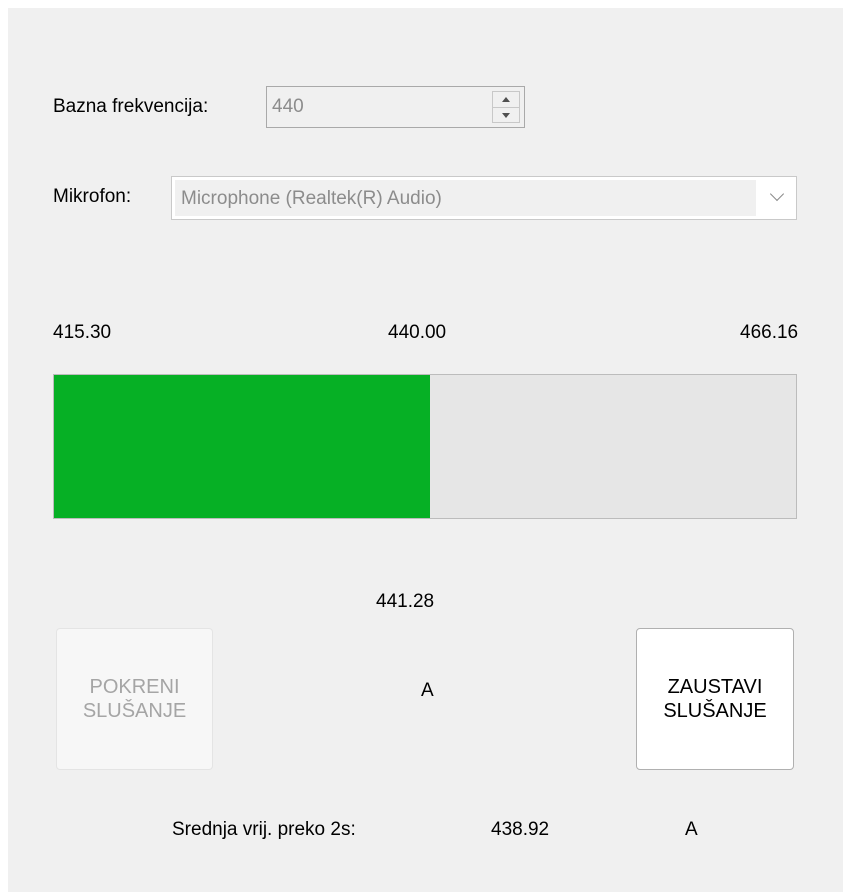 This screenshot has height=894, width=845. What do you see at coordinates (405, 601) in the screenshot?
I see `current-frequency: 441.28` at bounding box center [405, 601].